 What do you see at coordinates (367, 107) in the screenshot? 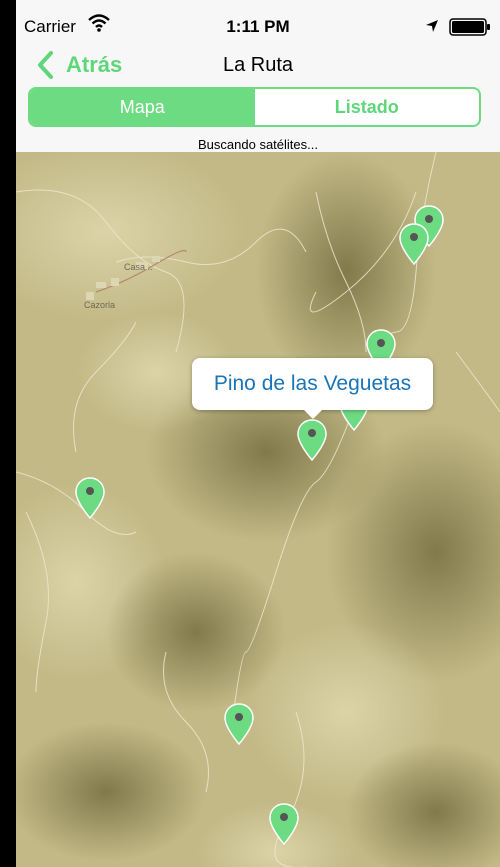
I see `segment-list: Listado` at bounding box center [367, 107].